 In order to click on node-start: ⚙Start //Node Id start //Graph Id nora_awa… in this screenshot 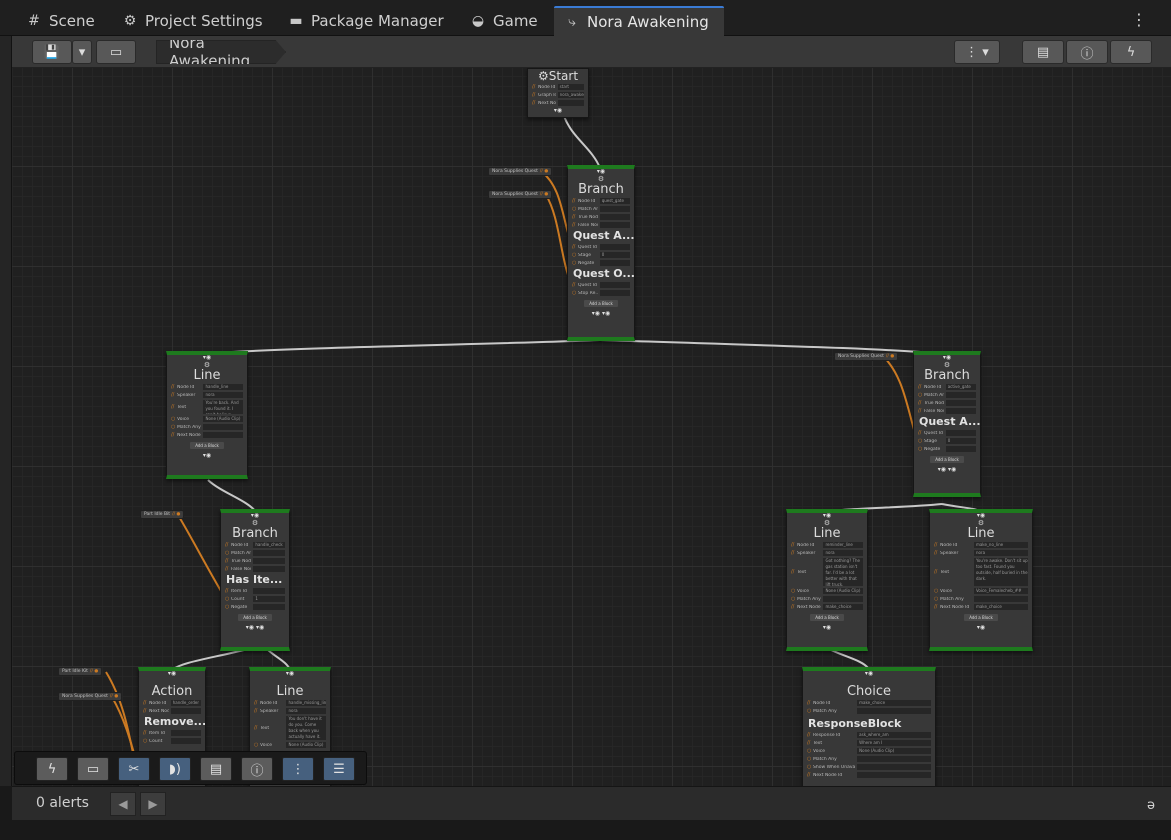, I will do `click(558, 93)`.